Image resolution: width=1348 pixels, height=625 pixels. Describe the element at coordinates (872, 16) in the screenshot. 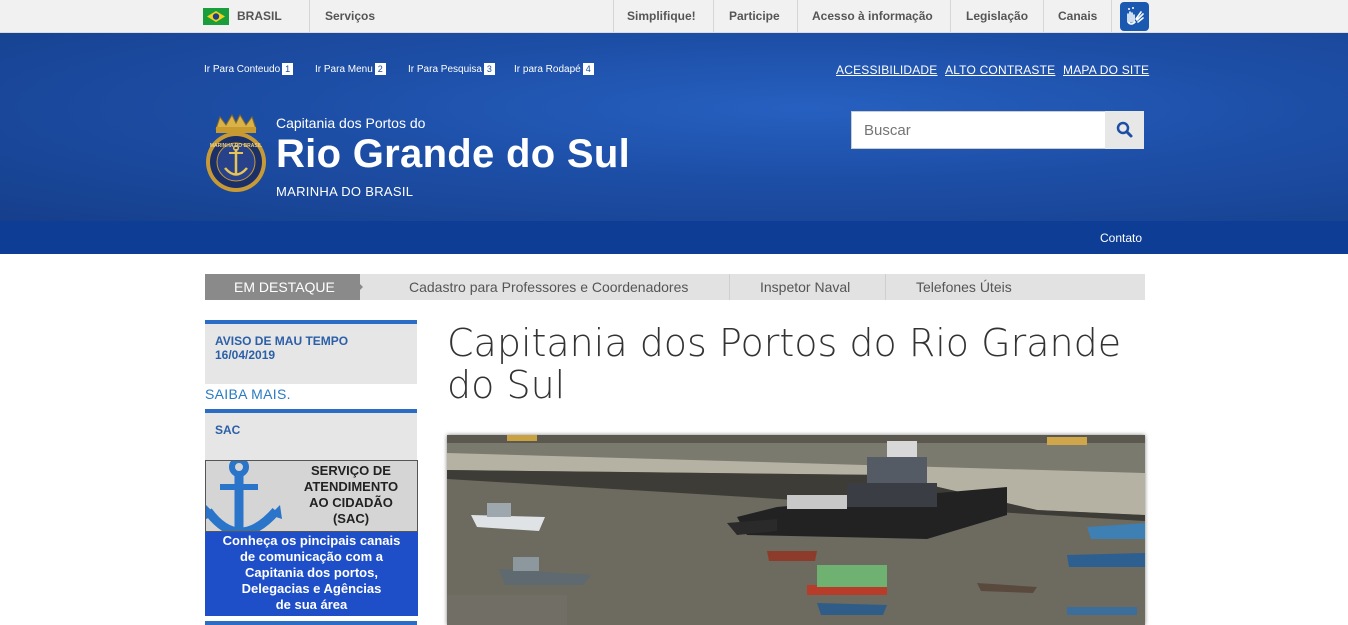

I see `acesso-informacao-link: Acesso à informação` at that location.